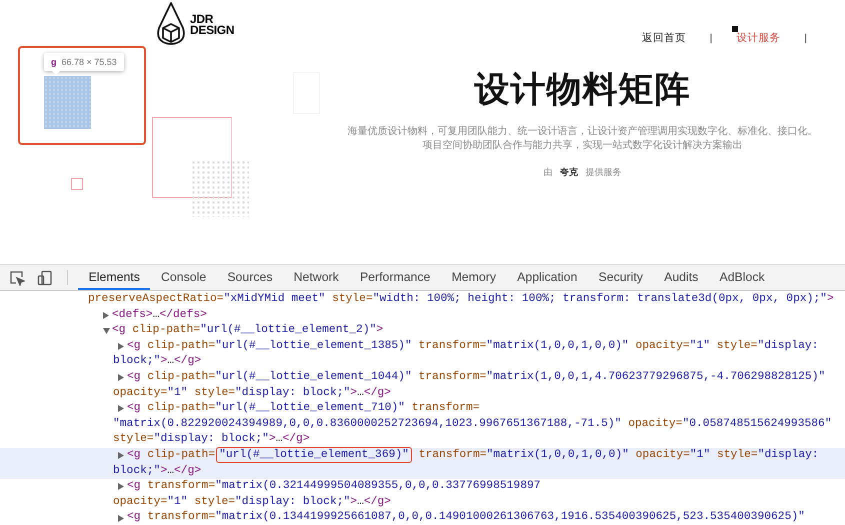 This screenshot has width=845, height=525. I want to click on tree-node: <g clip-path="url(#__lottie_element_1385)" transform="matrix(1,0,0,1,0,0)" opacity="1" style="display: block;">…</g>, so click(422, 354).